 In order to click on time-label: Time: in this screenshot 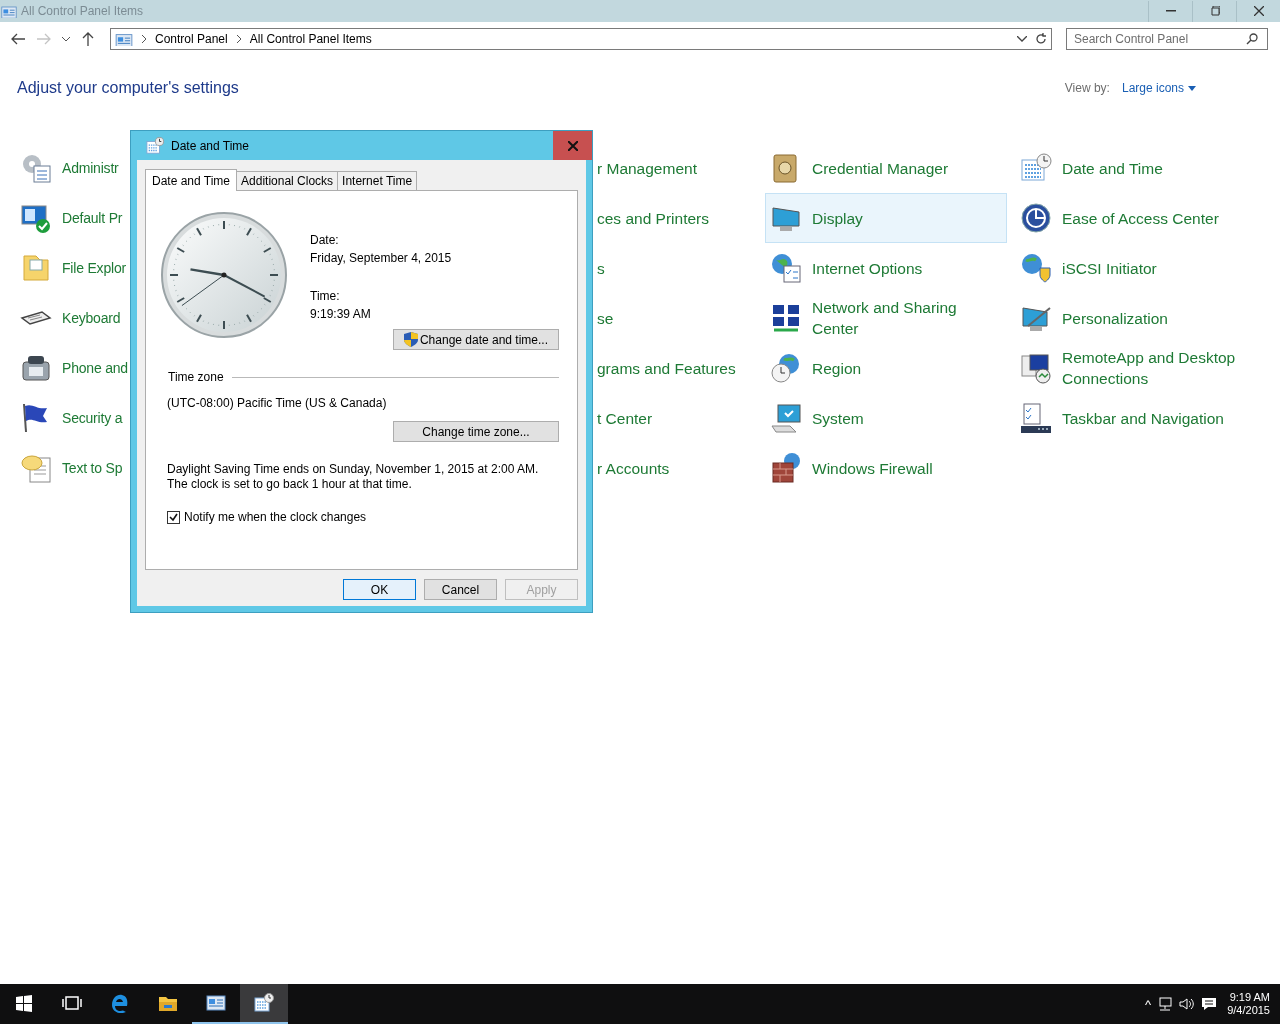, I will do `click(325, 296)`.